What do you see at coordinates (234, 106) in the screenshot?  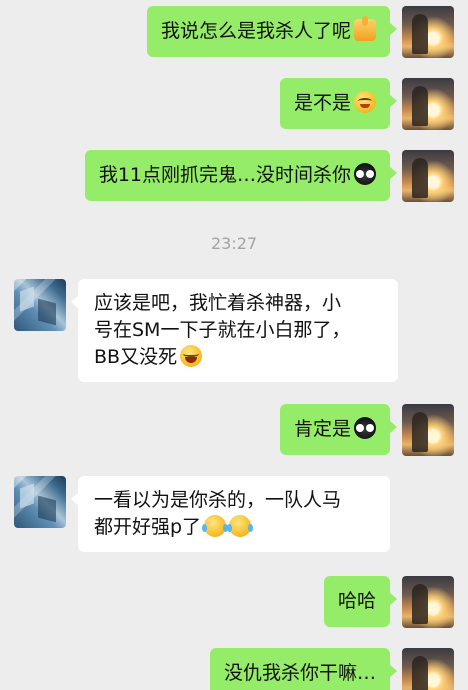 I see `message-row: 是不是` at bounding box center [234, 106].